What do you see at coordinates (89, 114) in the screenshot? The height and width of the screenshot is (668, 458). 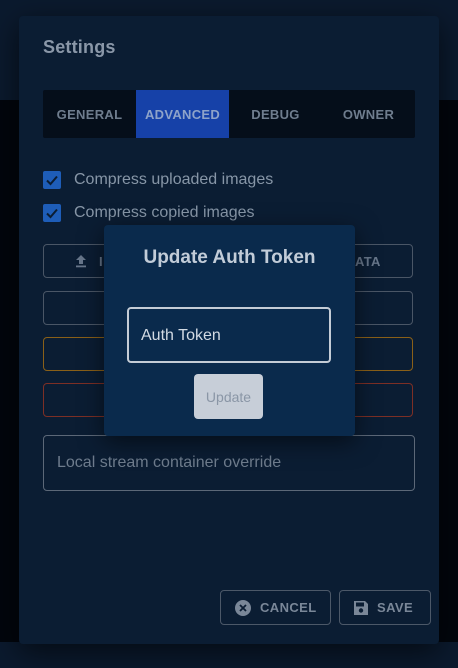 I see `tab-general: GENERAL` at bounding box center [89, 114].